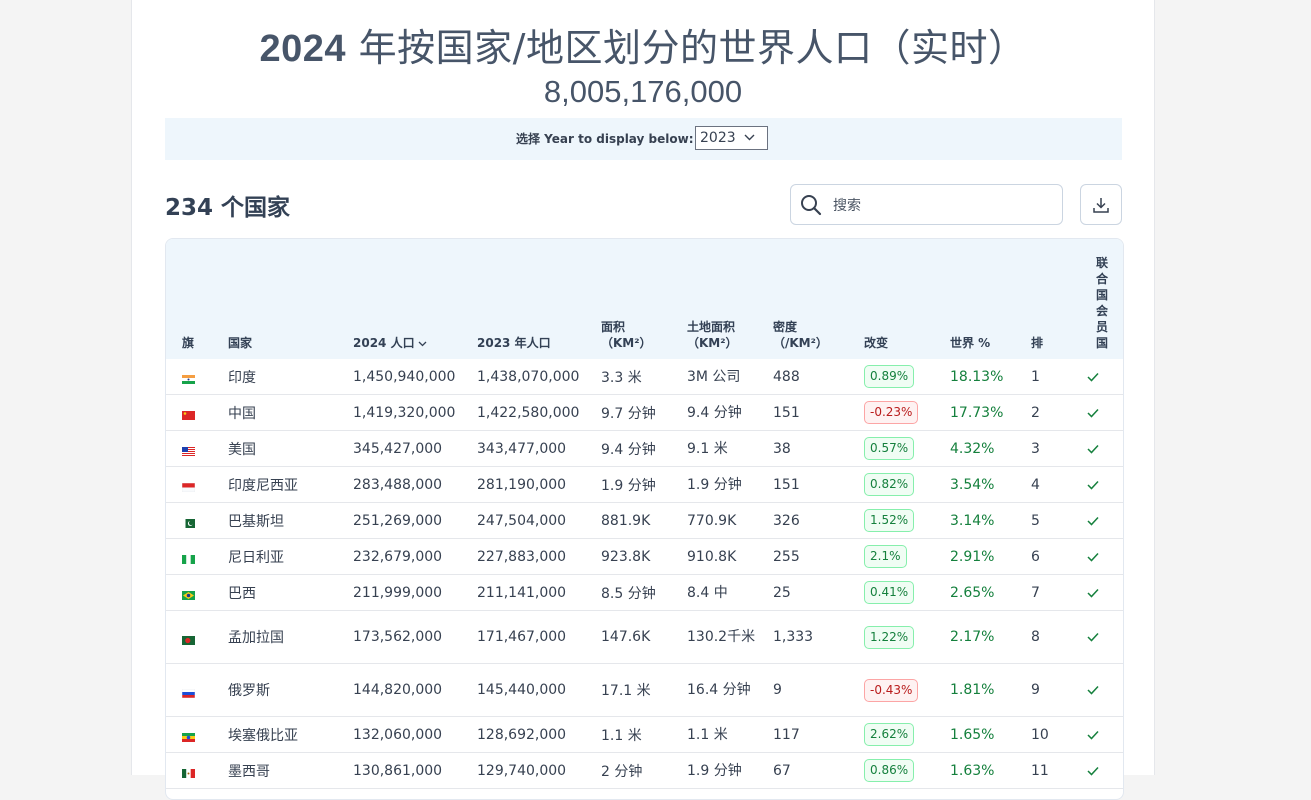 Image resolution: width=1311 pixels, height=800 pixels. I want to click on column-header-un-member: 联合国会员国, so click(1102, 299).